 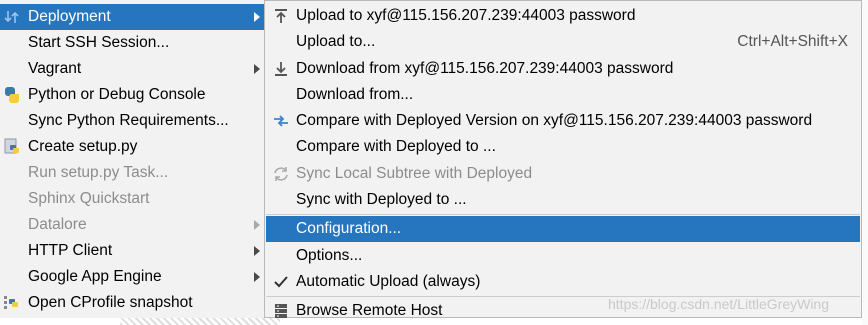 What do you see at coordinates (388, 281) in the screenshot?
I see `submenu-item-label: Automatic Upload (always)` at bounding box center [388, 281].